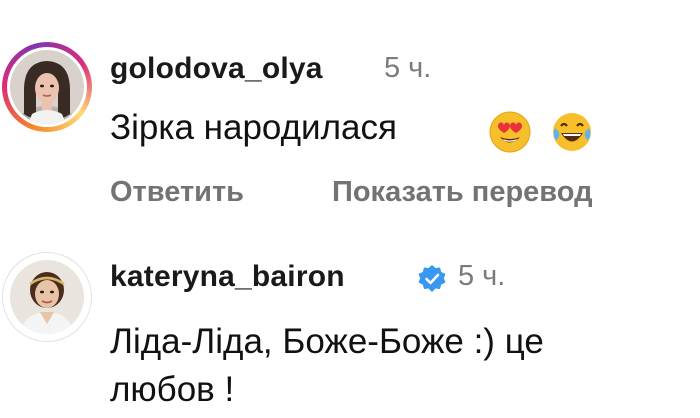 Image resolution: width=700 pixels, height=418 pixels. What do you see at coordinates (172, 389) in the screenshot?
I see `comment-text-line: любов !` at bounding box center [172, 389].